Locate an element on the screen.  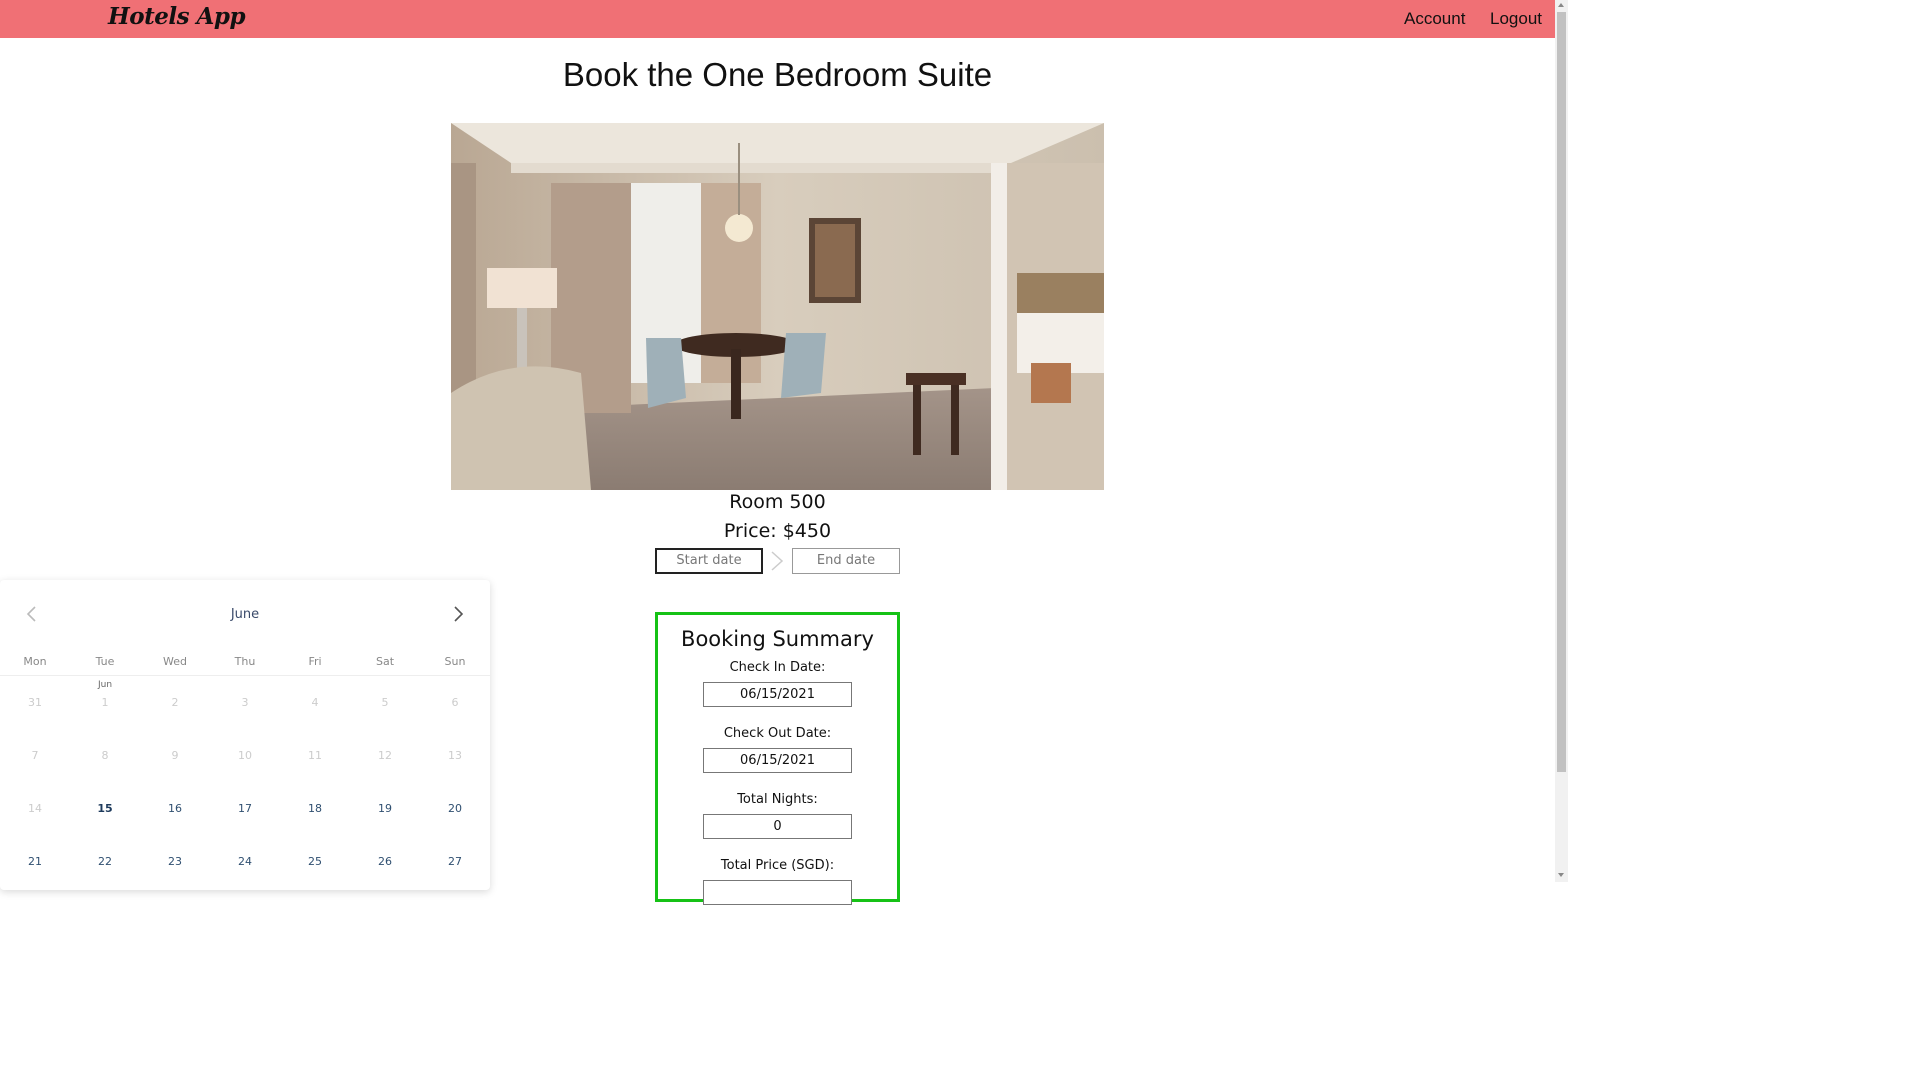
calendar-day: 22 is located at coordinates (105, 861).